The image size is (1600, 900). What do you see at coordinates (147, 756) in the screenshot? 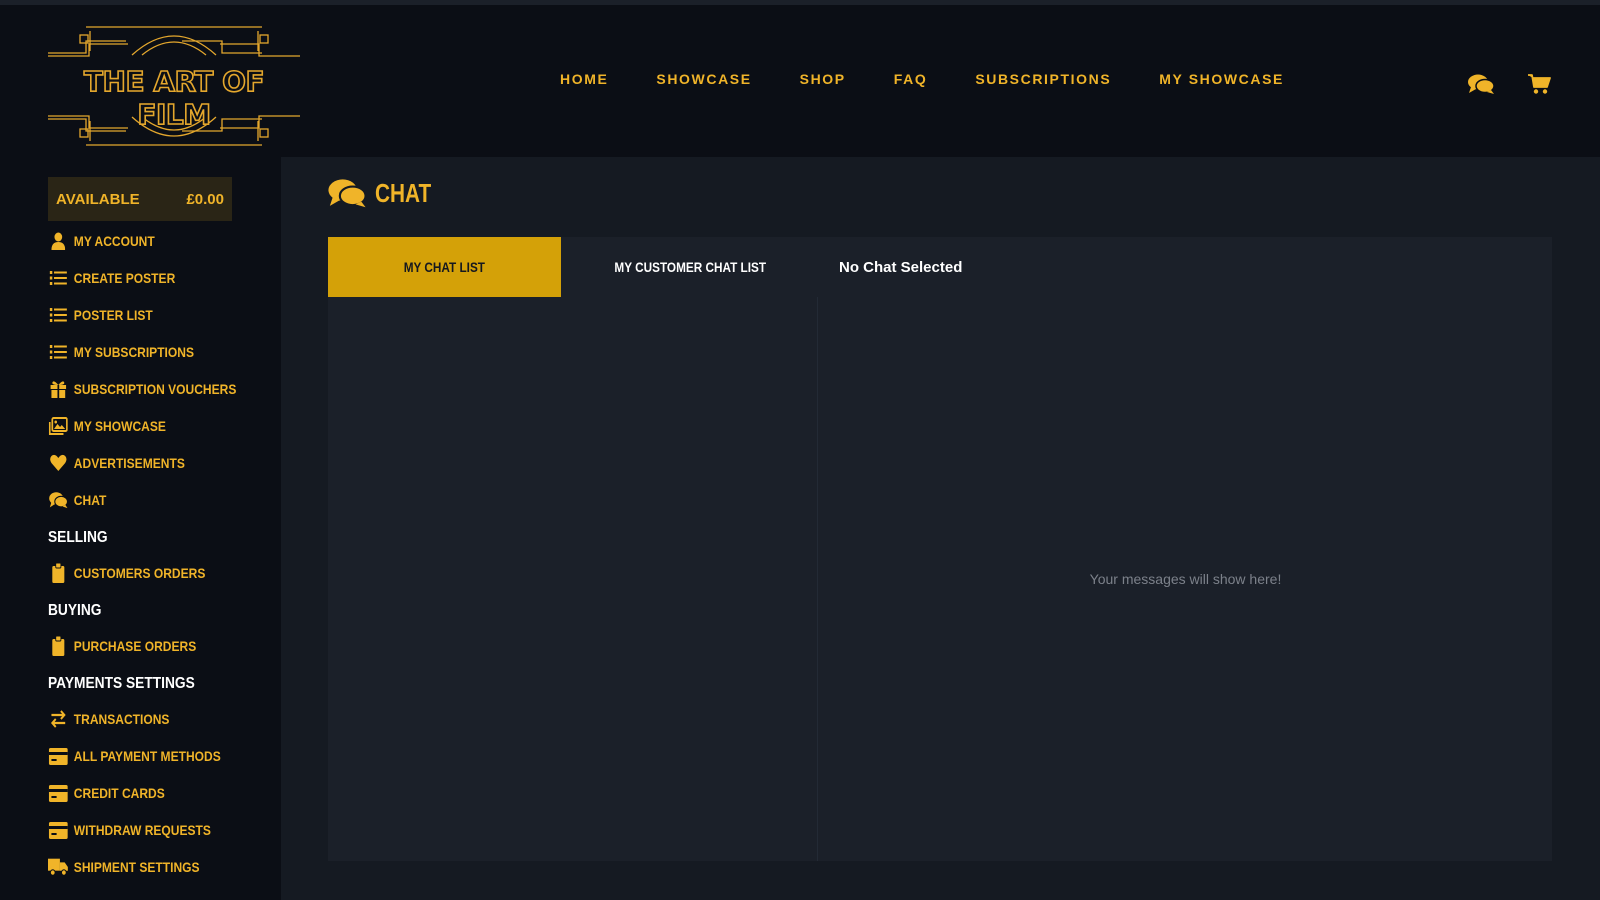
I see `sidebar-item-label: ALL PAYMENT METHODS` at bounding box center [147, 756].